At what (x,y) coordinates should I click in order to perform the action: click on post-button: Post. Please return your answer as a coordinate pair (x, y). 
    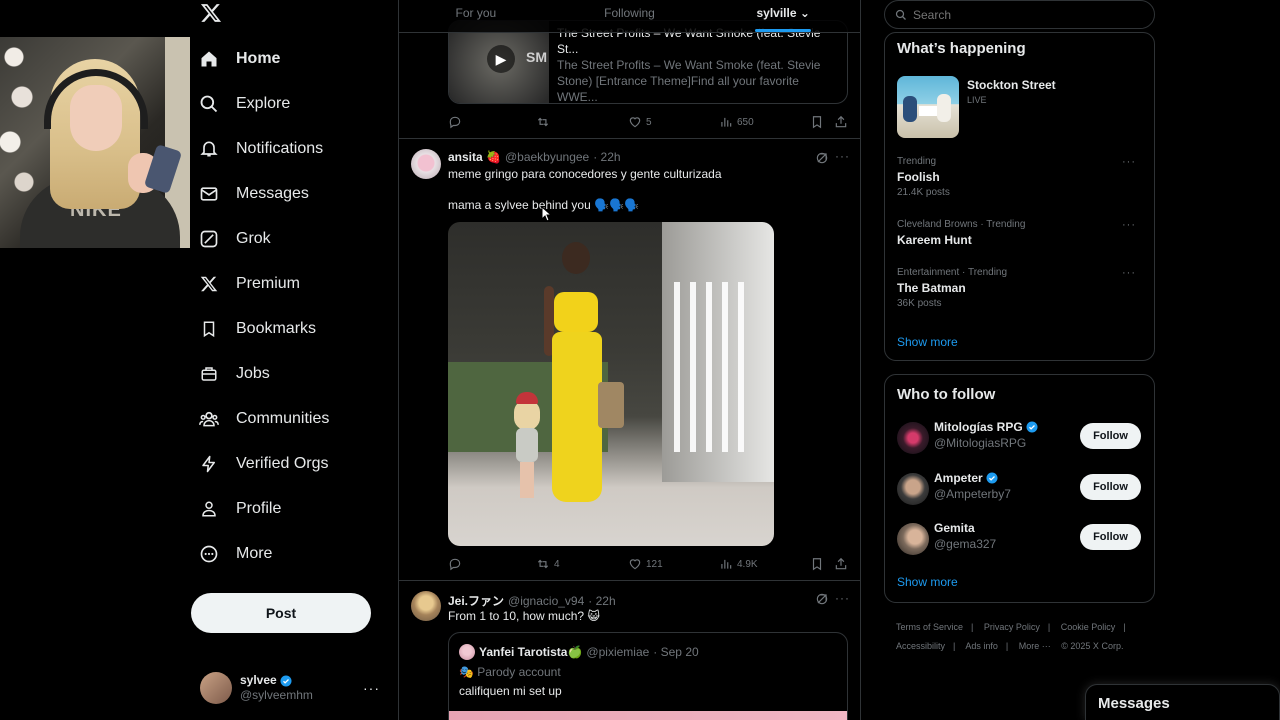
    Looking at the image, I should click on (281, 613).